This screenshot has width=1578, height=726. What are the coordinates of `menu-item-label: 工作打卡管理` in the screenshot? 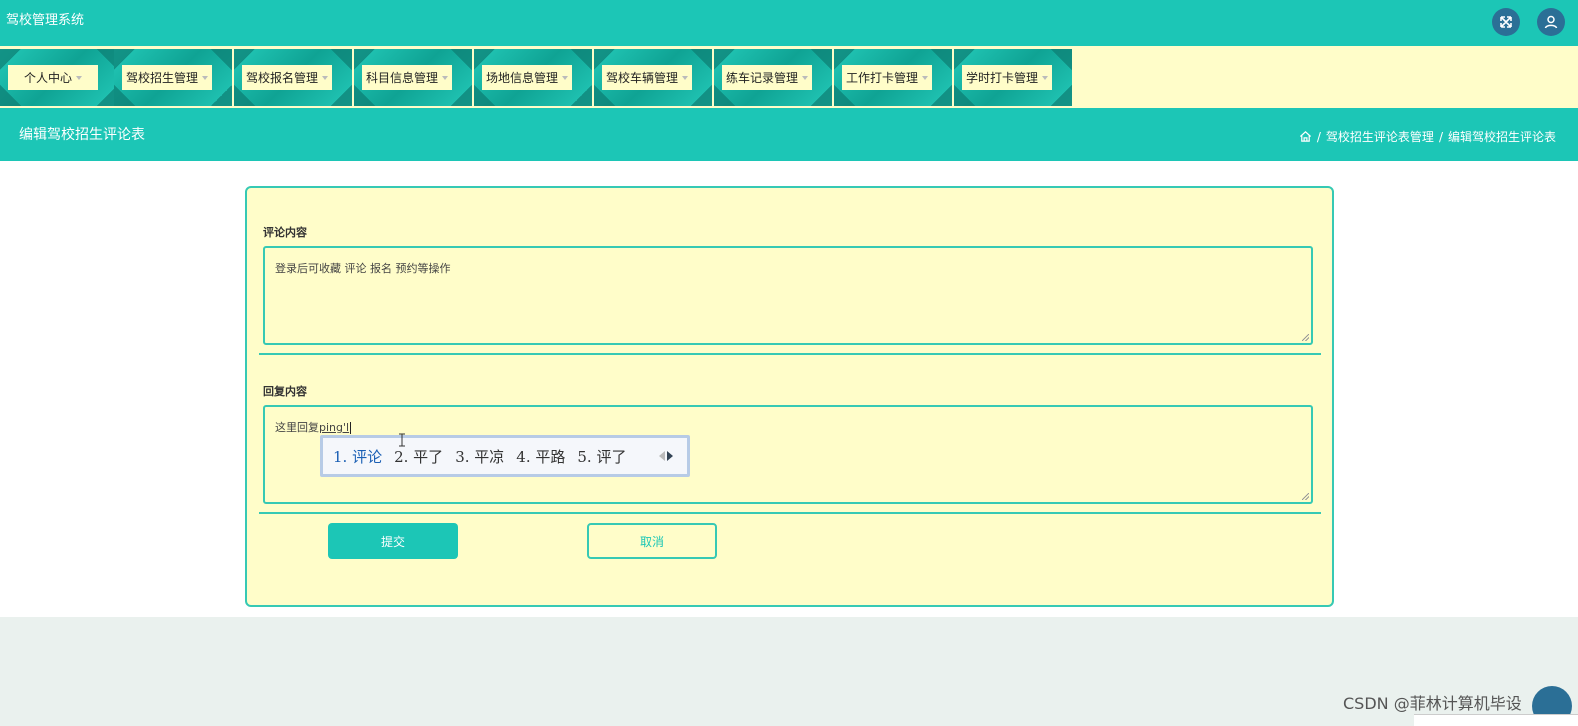 It's located at (881, 78).